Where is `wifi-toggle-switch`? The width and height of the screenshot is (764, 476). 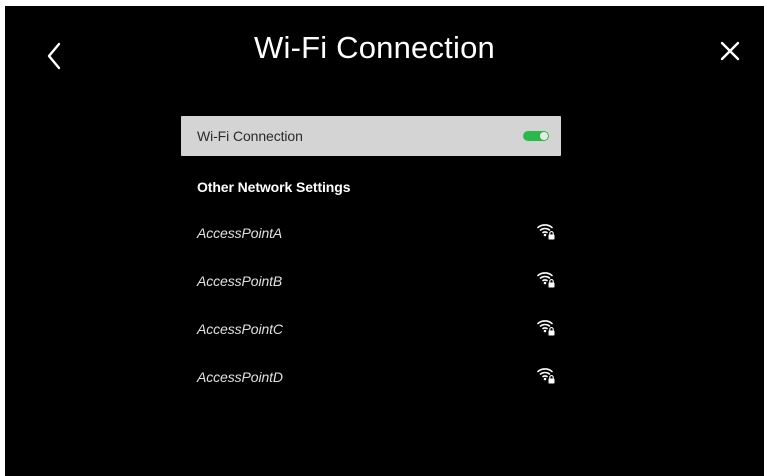
wifi-toggle-switch is located at coordinates (536, 136).